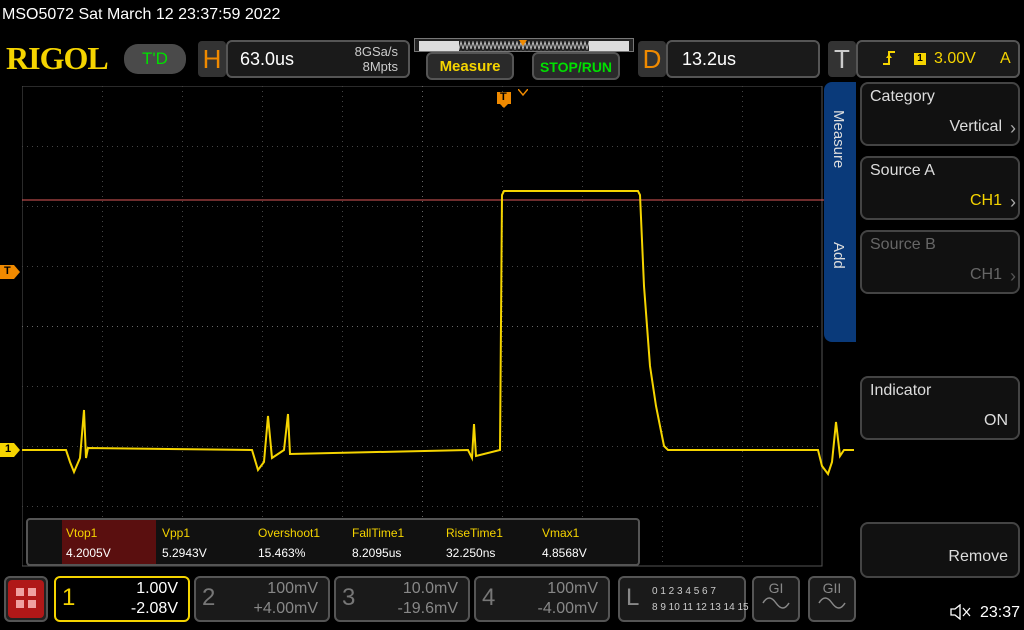 The width and height of the screenshot is (1024, 630). I want to click on source-b-value: CH1, so click(985, 274).